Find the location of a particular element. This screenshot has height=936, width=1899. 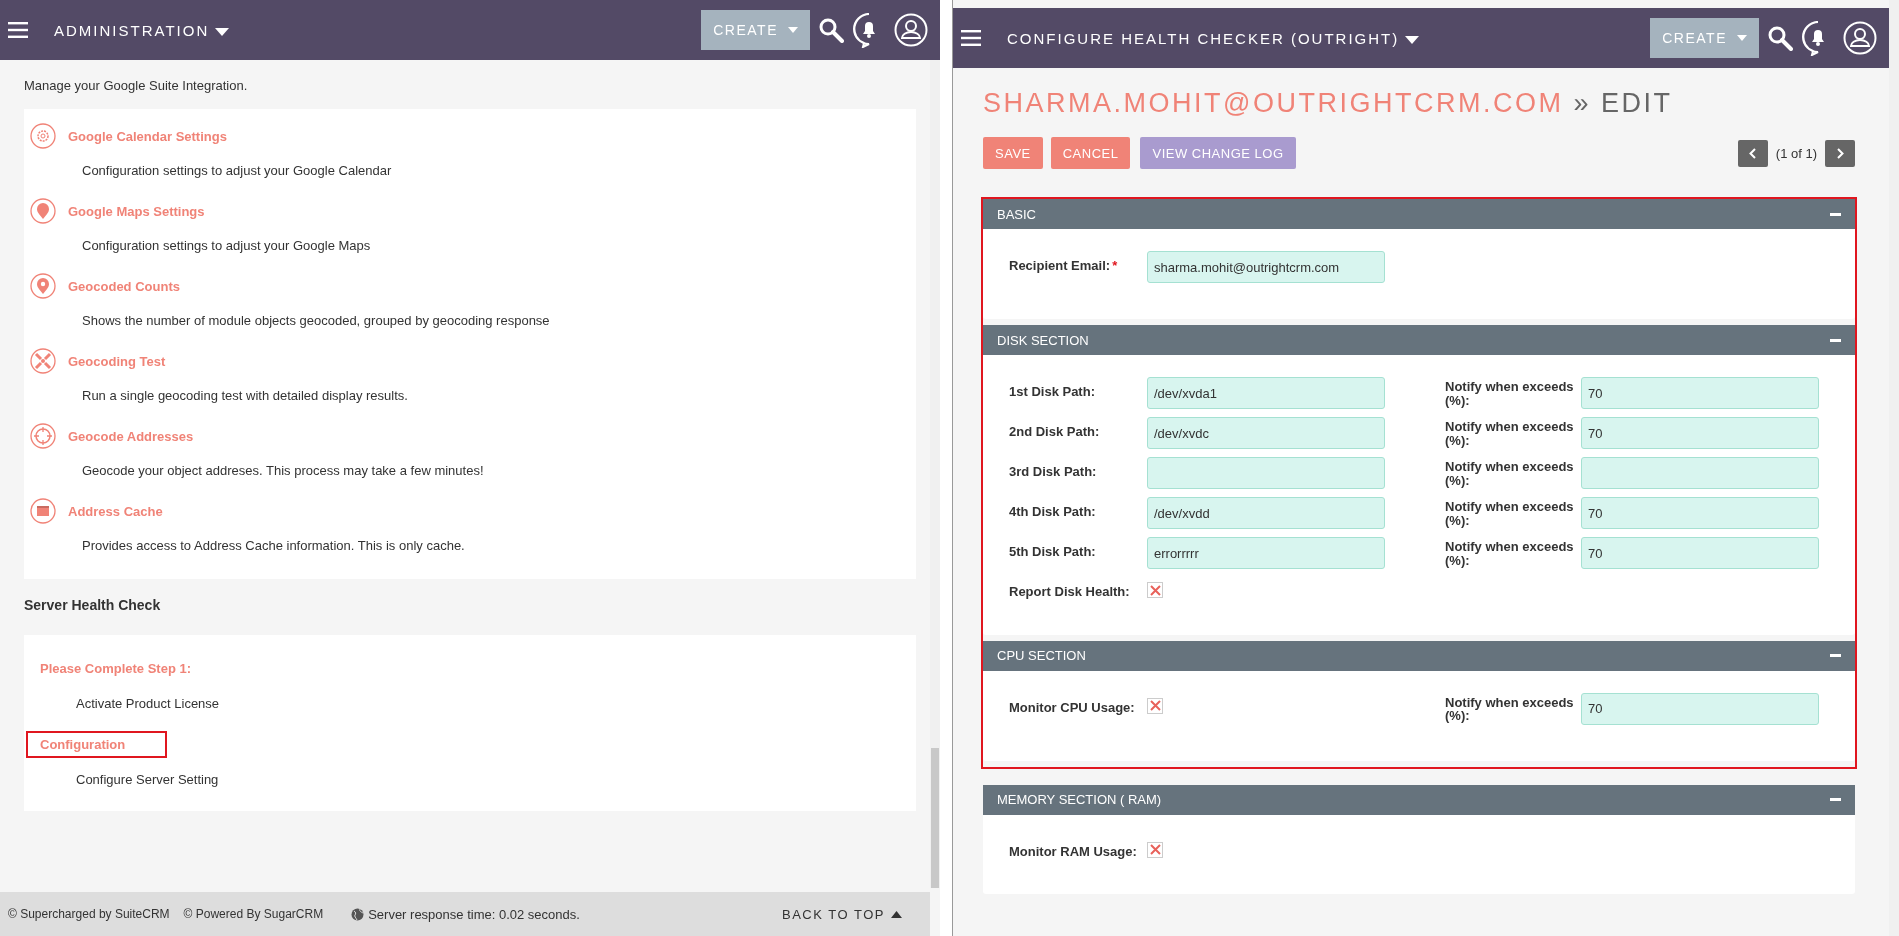

scrollbar-thumb is located at coordinates (935, 818).